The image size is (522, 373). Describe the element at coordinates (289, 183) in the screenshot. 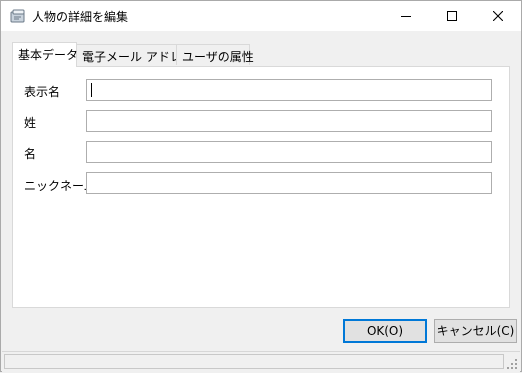

I see `nickname-field` at that location.